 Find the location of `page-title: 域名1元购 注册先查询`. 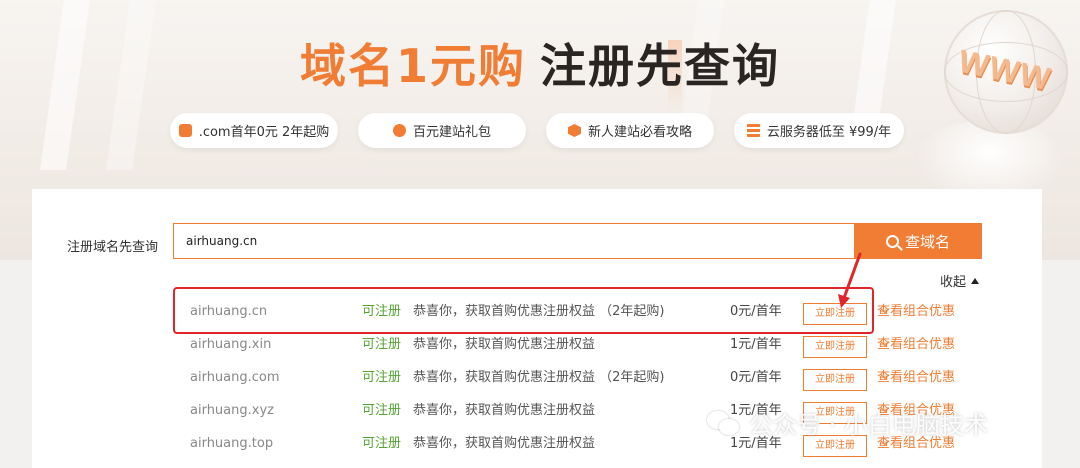

page-title: 域名1元购 注册先查询 is located at coordinates (540, 63).